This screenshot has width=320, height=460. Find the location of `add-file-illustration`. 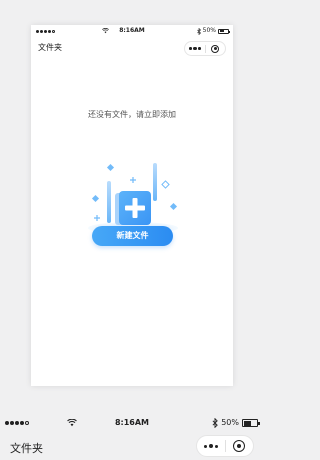

add-file-illustration is located at coordinates (133, 198).